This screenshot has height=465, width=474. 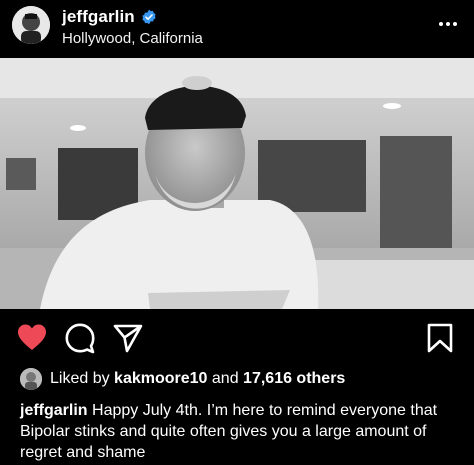 I want to click on likes-and: and, so click(x=225, y=378).